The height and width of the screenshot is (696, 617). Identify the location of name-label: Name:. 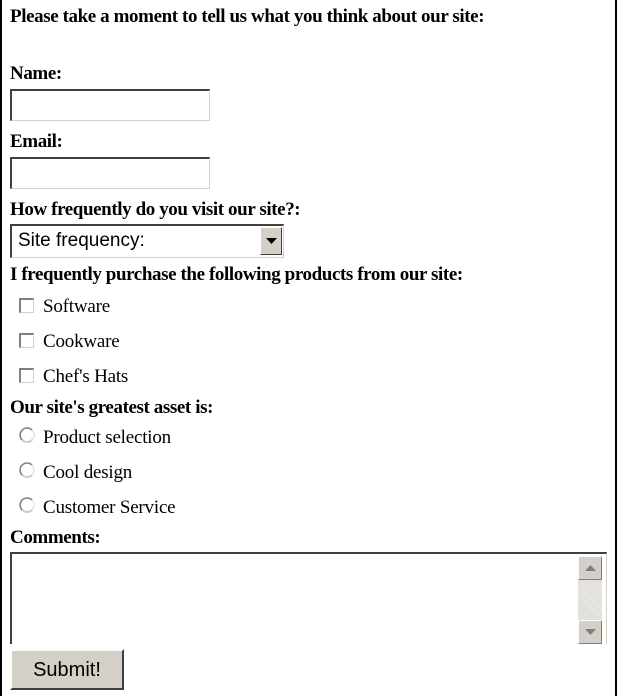
(36, 73).